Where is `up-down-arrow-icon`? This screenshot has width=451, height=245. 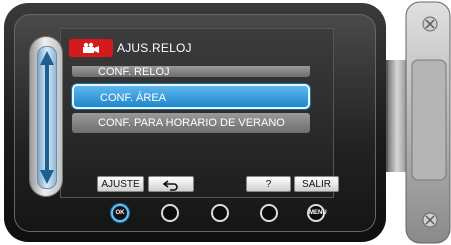 up-down-arrow-icon is located at coordinates (47, 117).